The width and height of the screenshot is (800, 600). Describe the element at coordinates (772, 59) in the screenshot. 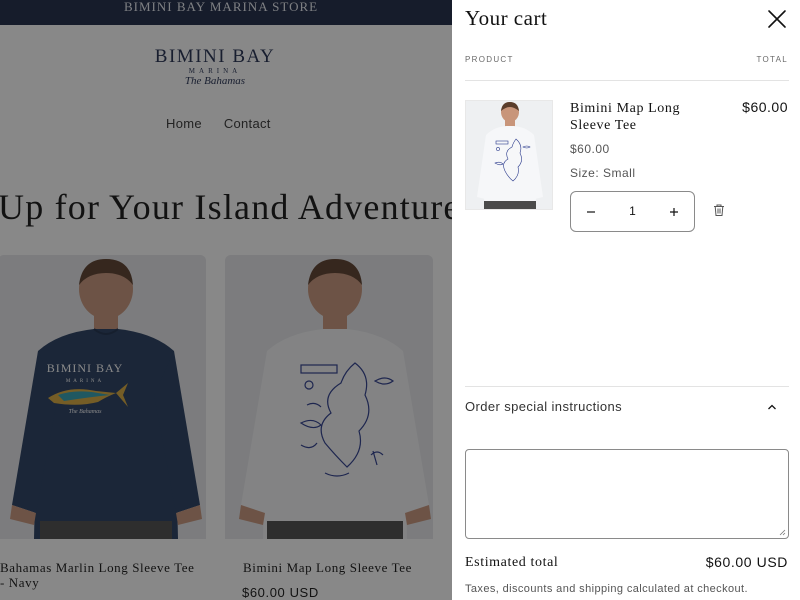

I see `column-total: TOTAL` at that location.